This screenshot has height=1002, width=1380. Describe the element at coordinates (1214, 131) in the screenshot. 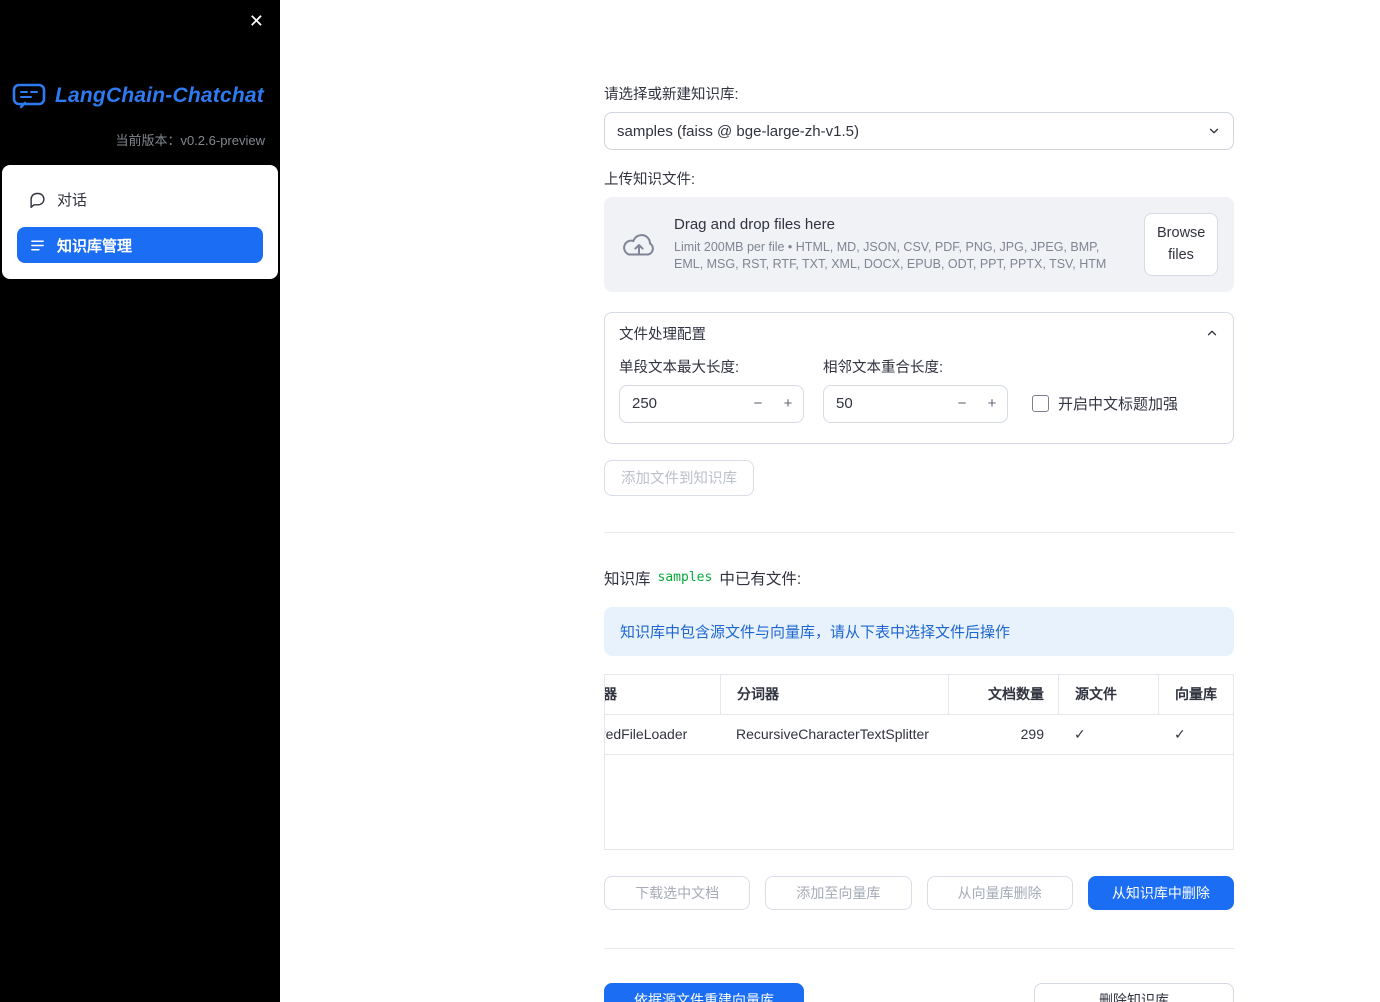

I see `chevron-down-icon` at that location.